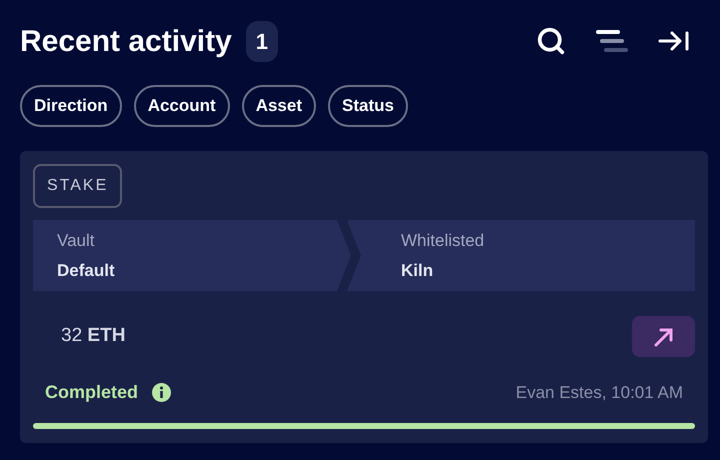 This screenshot has width=720, height=460. What do you see at coordinates (126, 42) in the screenshot?
I see `page-title: Recent activity` at bounding box center [126, 42].